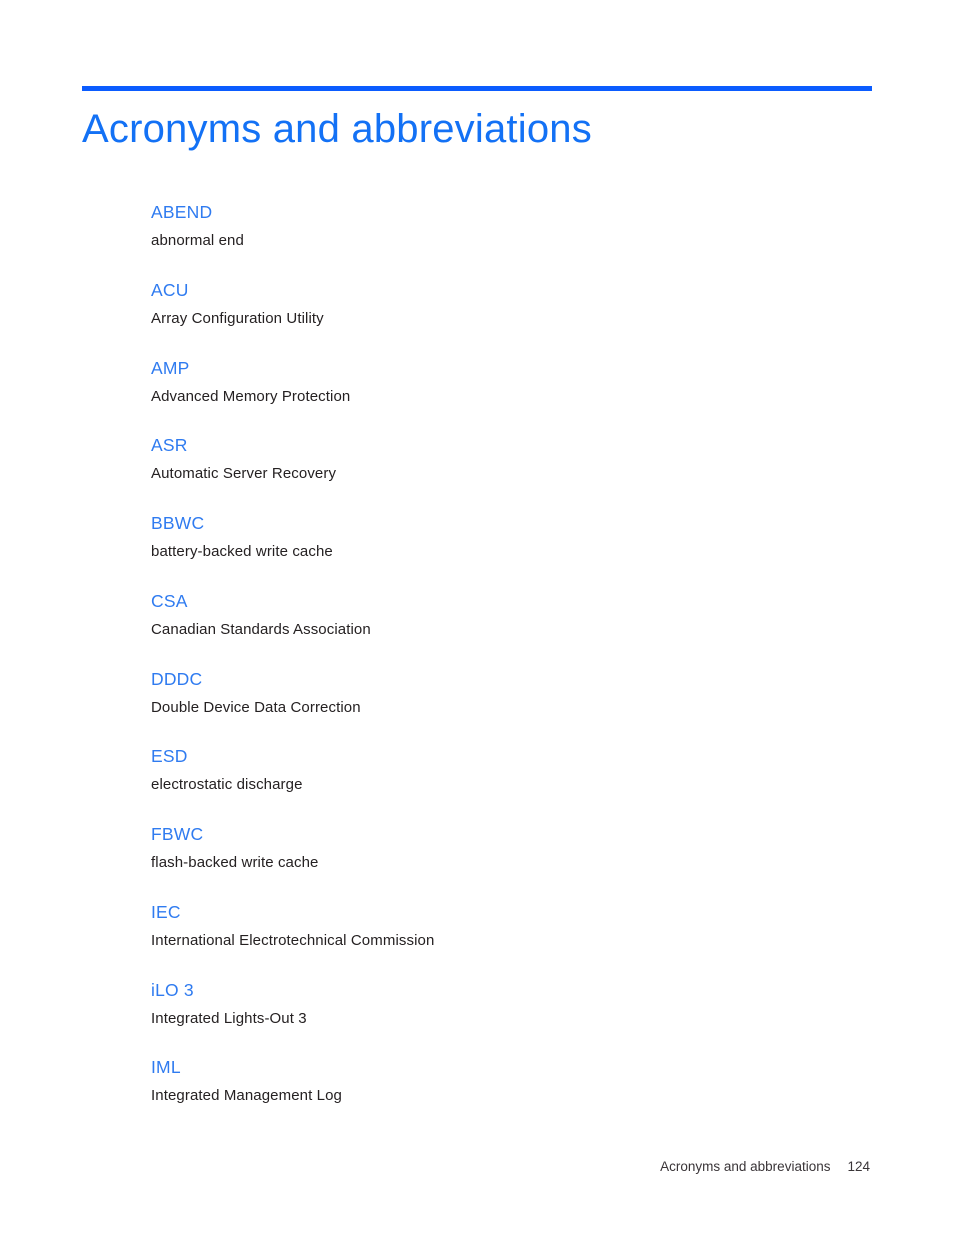 The height and width of the screenshot is (1235, 954). Describe the element at coordinates (476, 1167) in the screenshot. I see `page-footer: Acronyms and abbreviations 124` at that location.